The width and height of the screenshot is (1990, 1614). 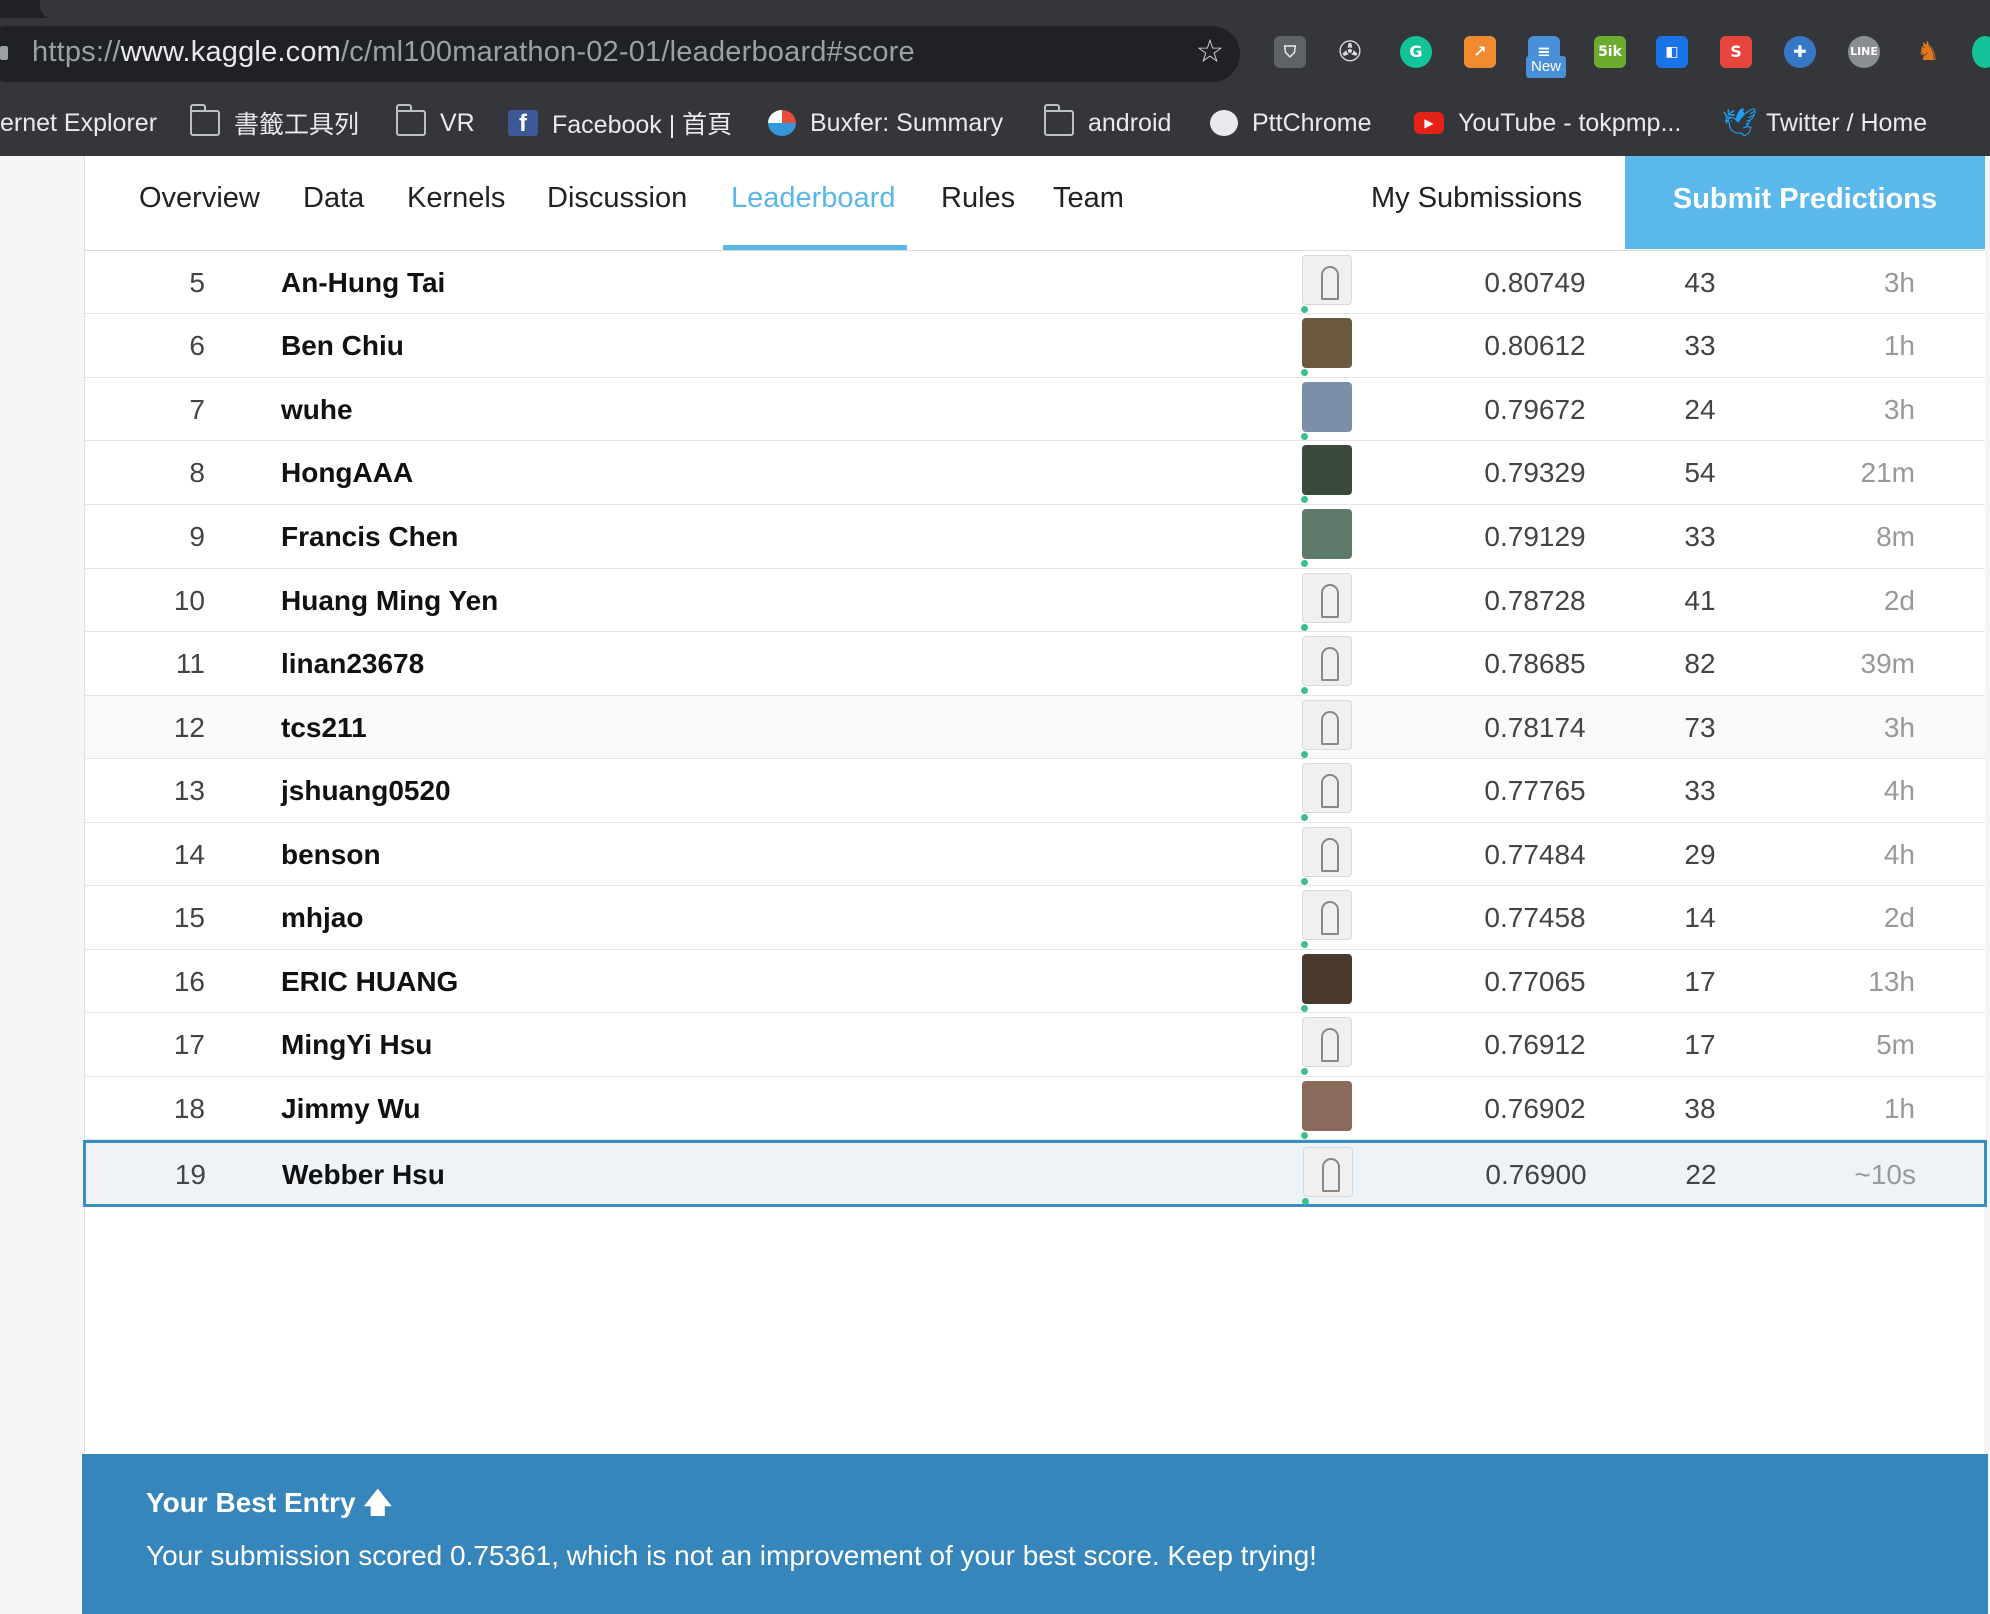 I want to click on leaderboard-row: 9 Francis Chen 0.79129 33 8m, so click(x=1035, y=537).